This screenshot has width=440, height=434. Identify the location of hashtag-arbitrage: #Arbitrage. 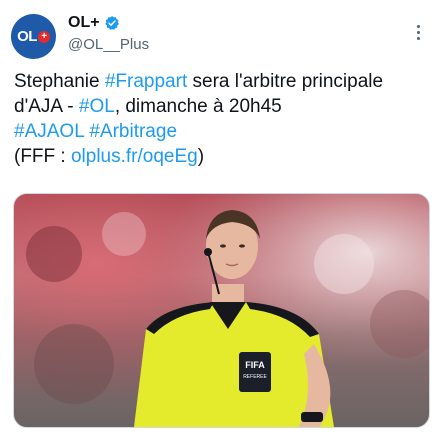
(133, 131).